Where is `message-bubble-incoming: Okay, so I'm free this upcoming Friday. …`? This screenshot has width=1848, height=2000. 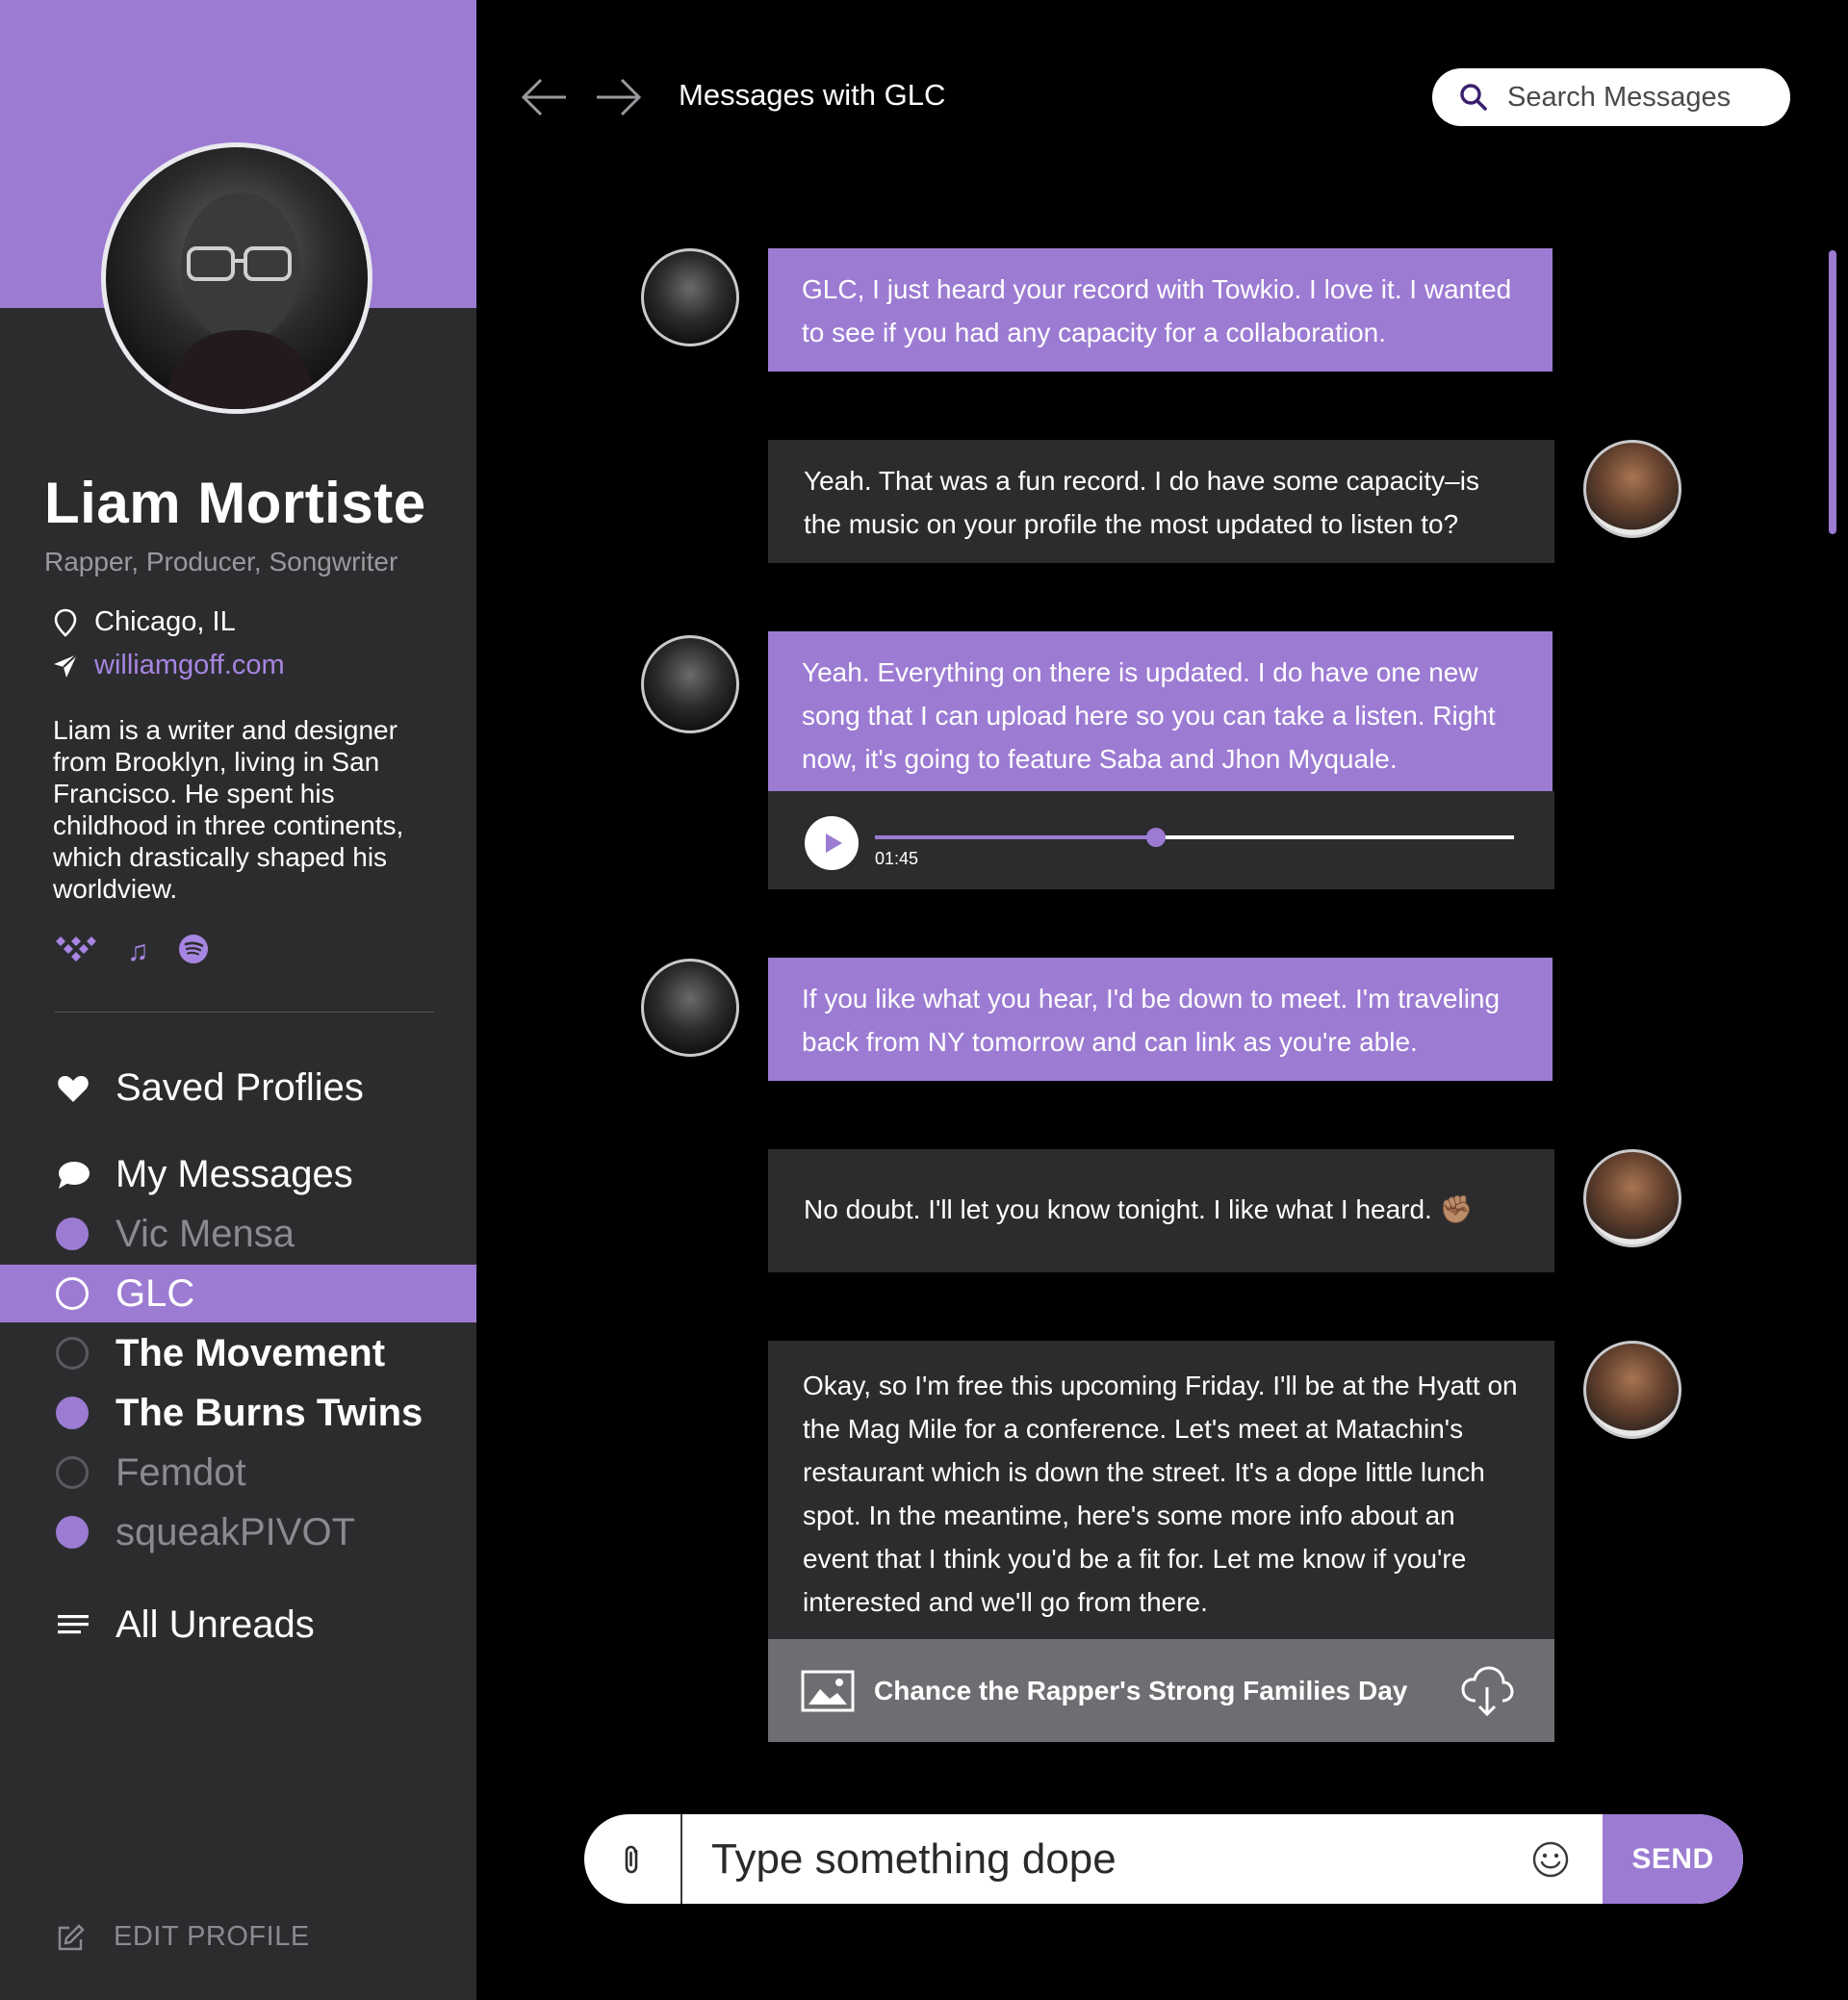 message-bubble-incoming: Okay, so I'm free this upcoming Friday. … is located at coordinates (1161, 1490).